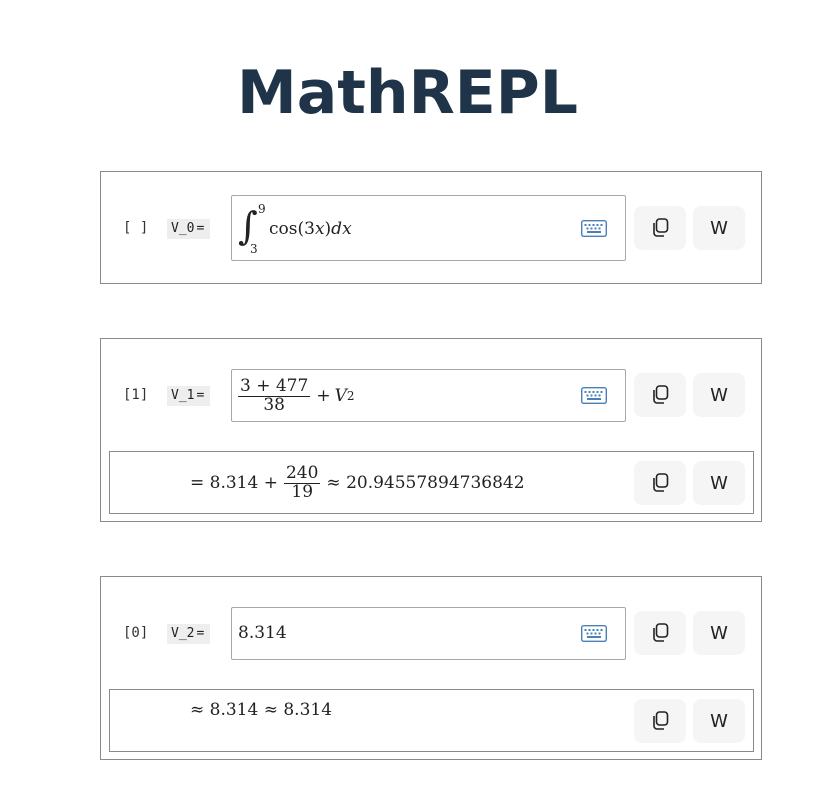 The height and width of the screenshot is (802, 815). I want to click on output-expression: ≈ 8.314 ≈ 8.314, so click(261, 710).